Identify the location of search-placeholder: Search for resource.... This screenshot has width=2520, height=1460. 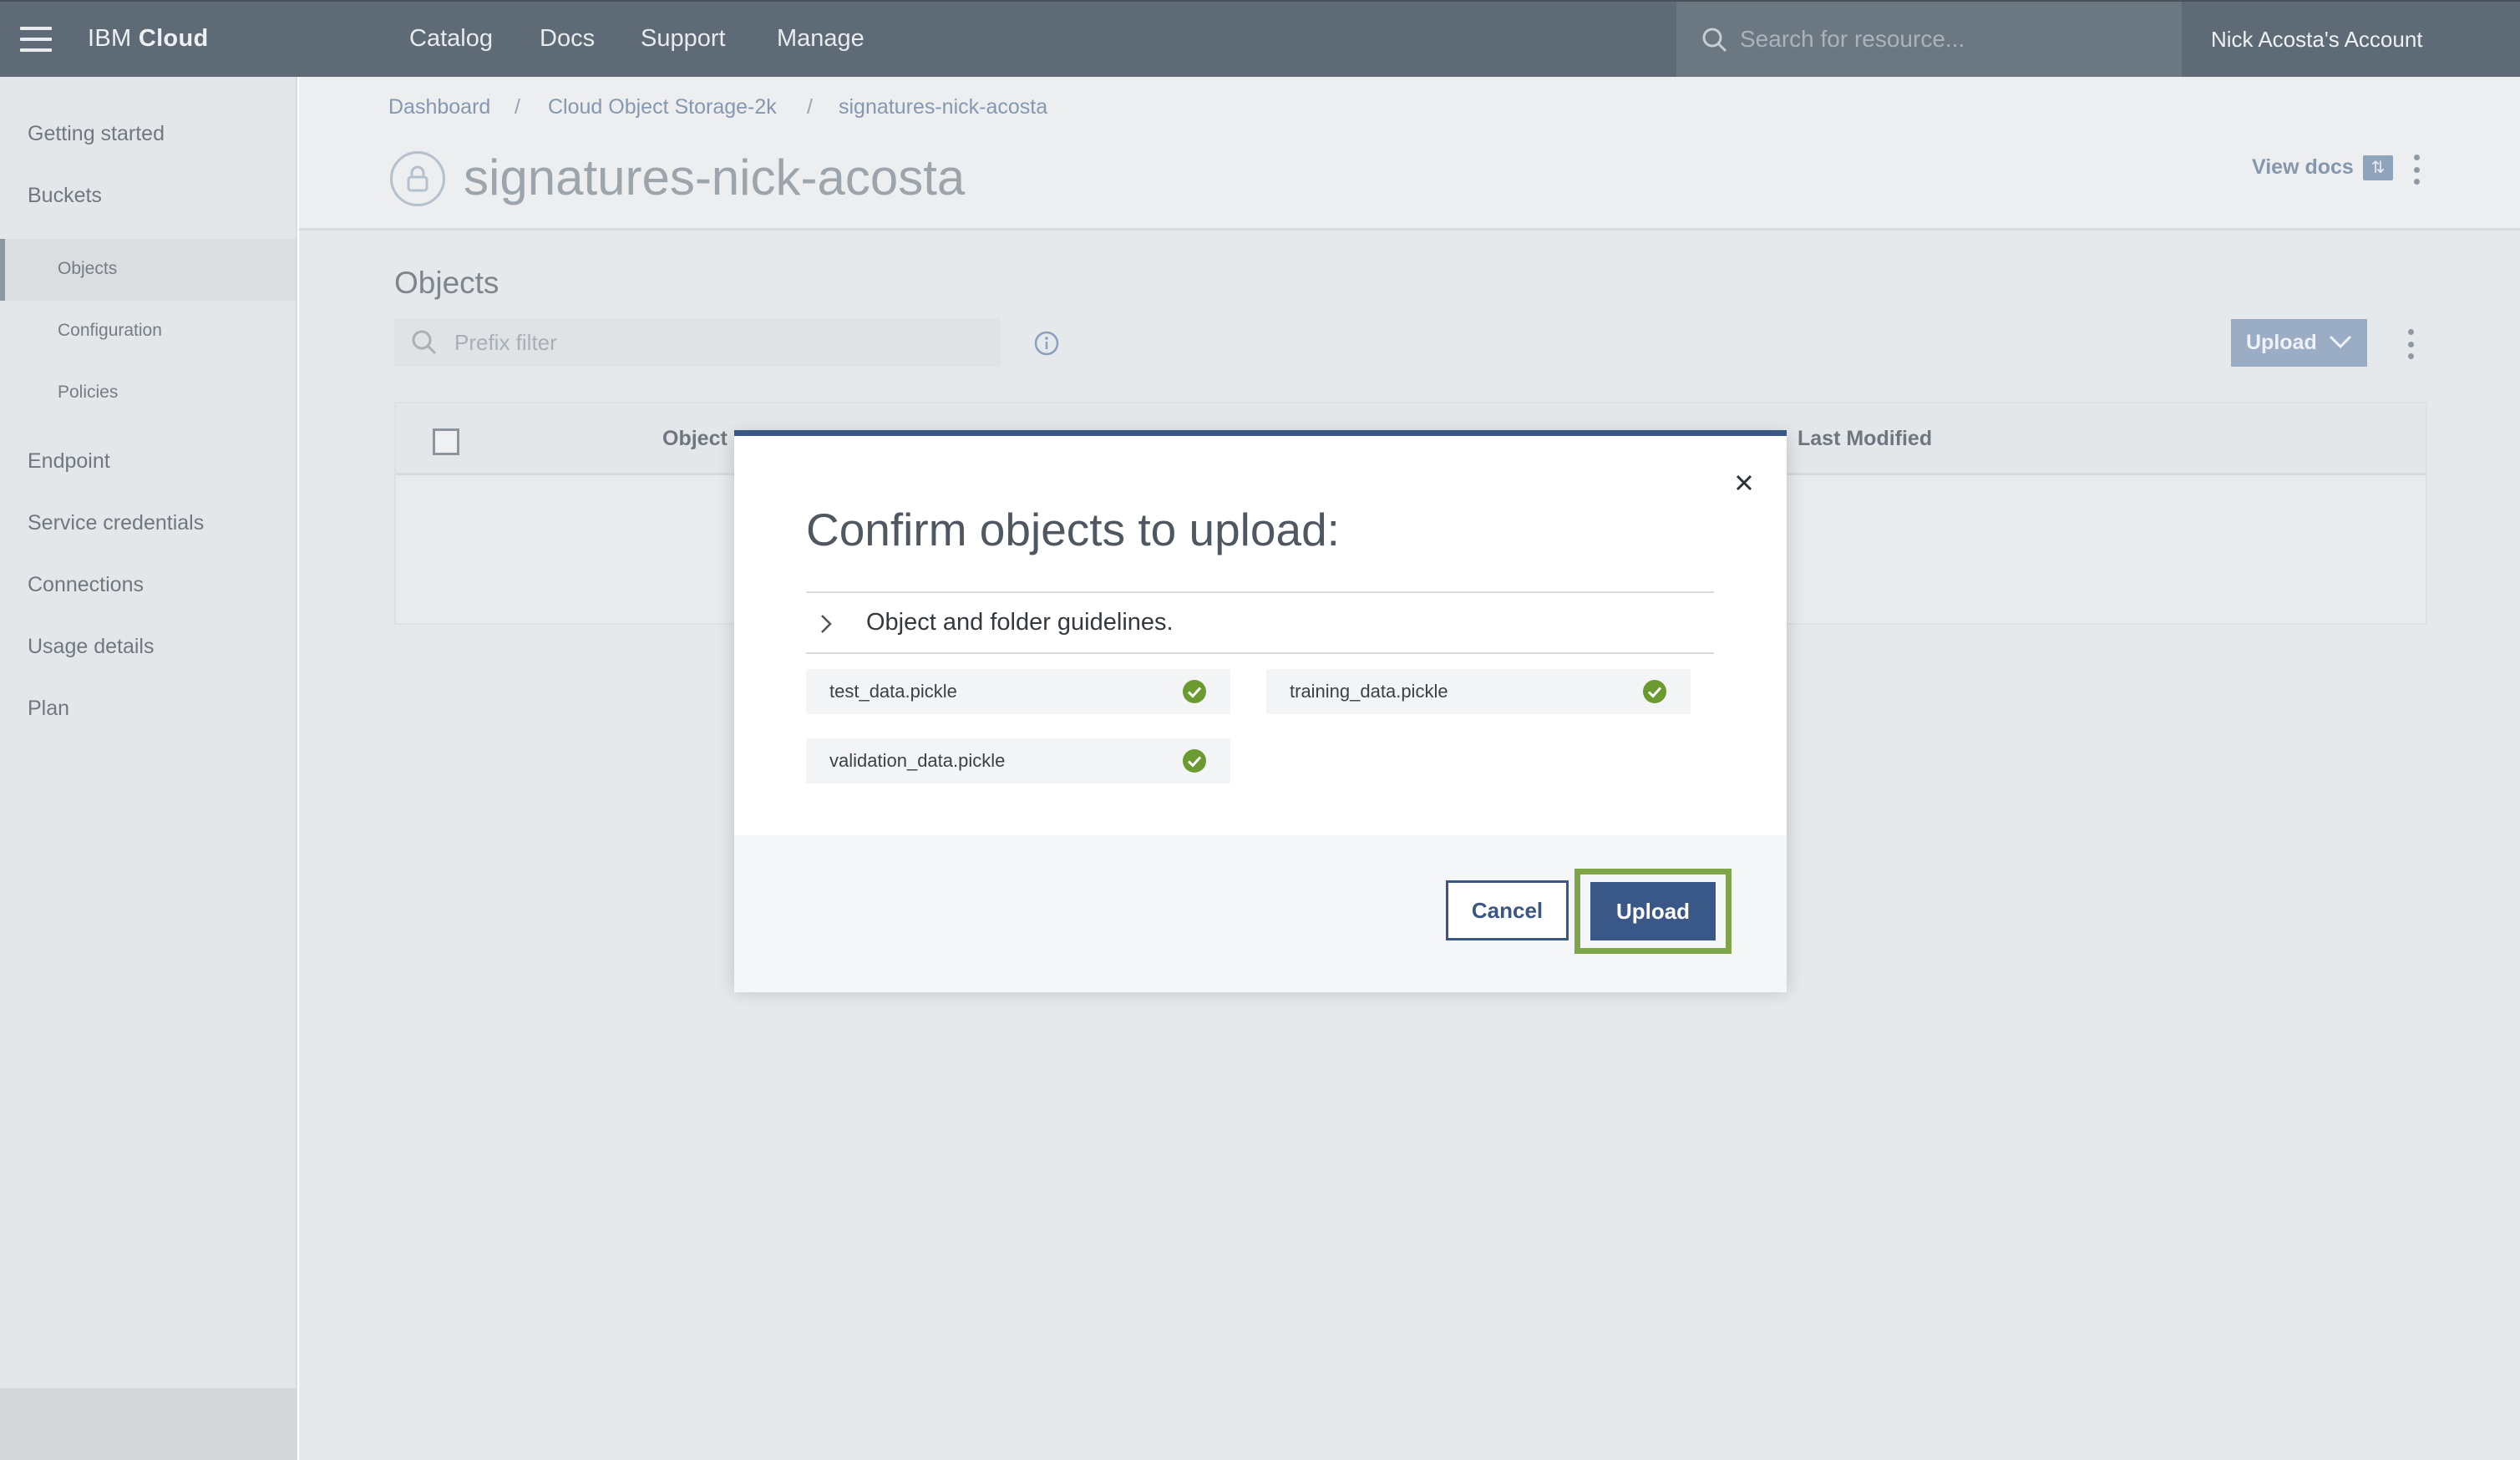
(1852, 39).